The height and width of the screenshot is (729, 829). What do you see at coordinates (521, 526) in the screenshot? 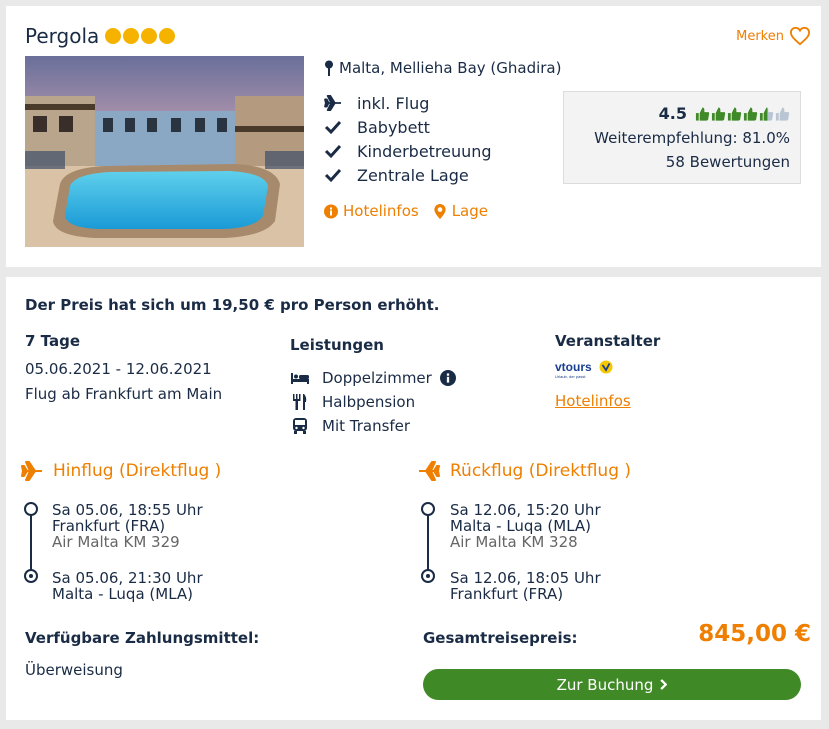
I see `dep-airport: Malta - Luqa (MLA)` at bounding box center [521, 526].